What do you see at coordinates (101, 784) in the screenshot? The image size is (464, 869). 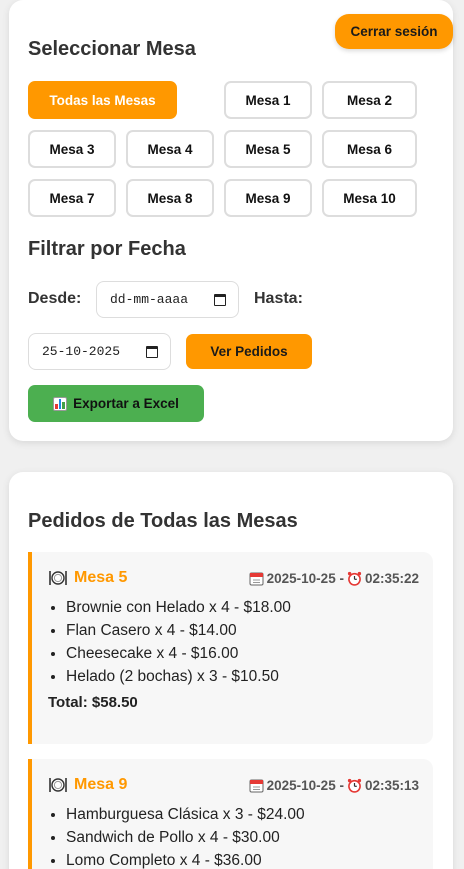 I see `order-table-label: Mesa 9` at bounding box center [101, 784].